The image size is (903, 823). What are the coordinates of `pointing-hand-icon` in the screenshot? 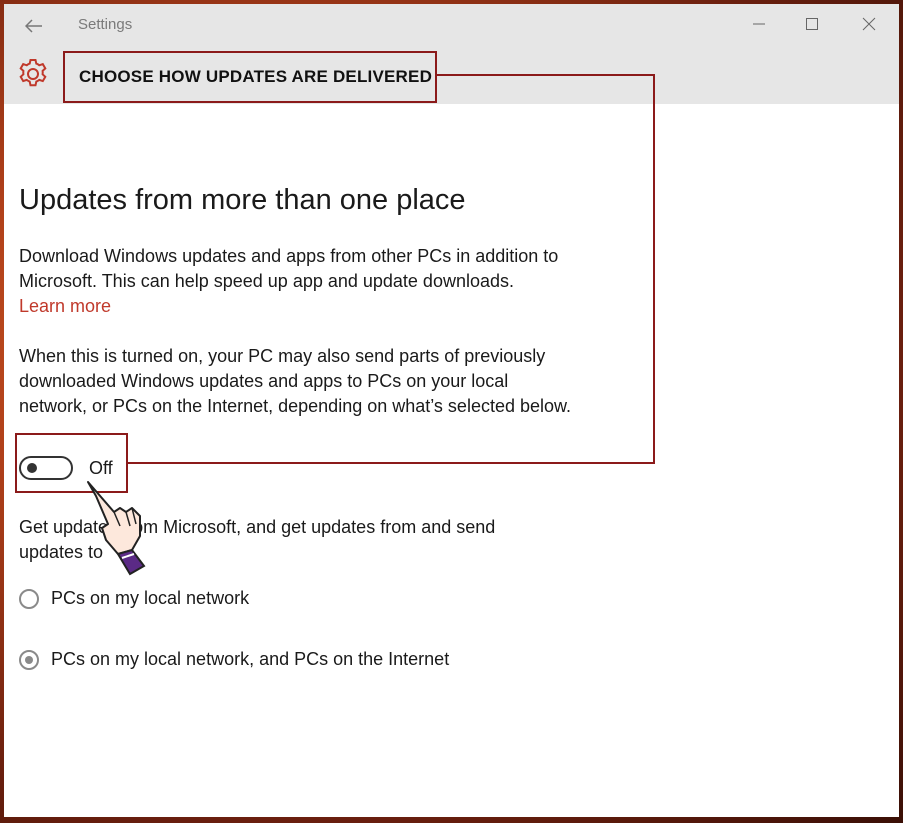 It's located at (116, 528).